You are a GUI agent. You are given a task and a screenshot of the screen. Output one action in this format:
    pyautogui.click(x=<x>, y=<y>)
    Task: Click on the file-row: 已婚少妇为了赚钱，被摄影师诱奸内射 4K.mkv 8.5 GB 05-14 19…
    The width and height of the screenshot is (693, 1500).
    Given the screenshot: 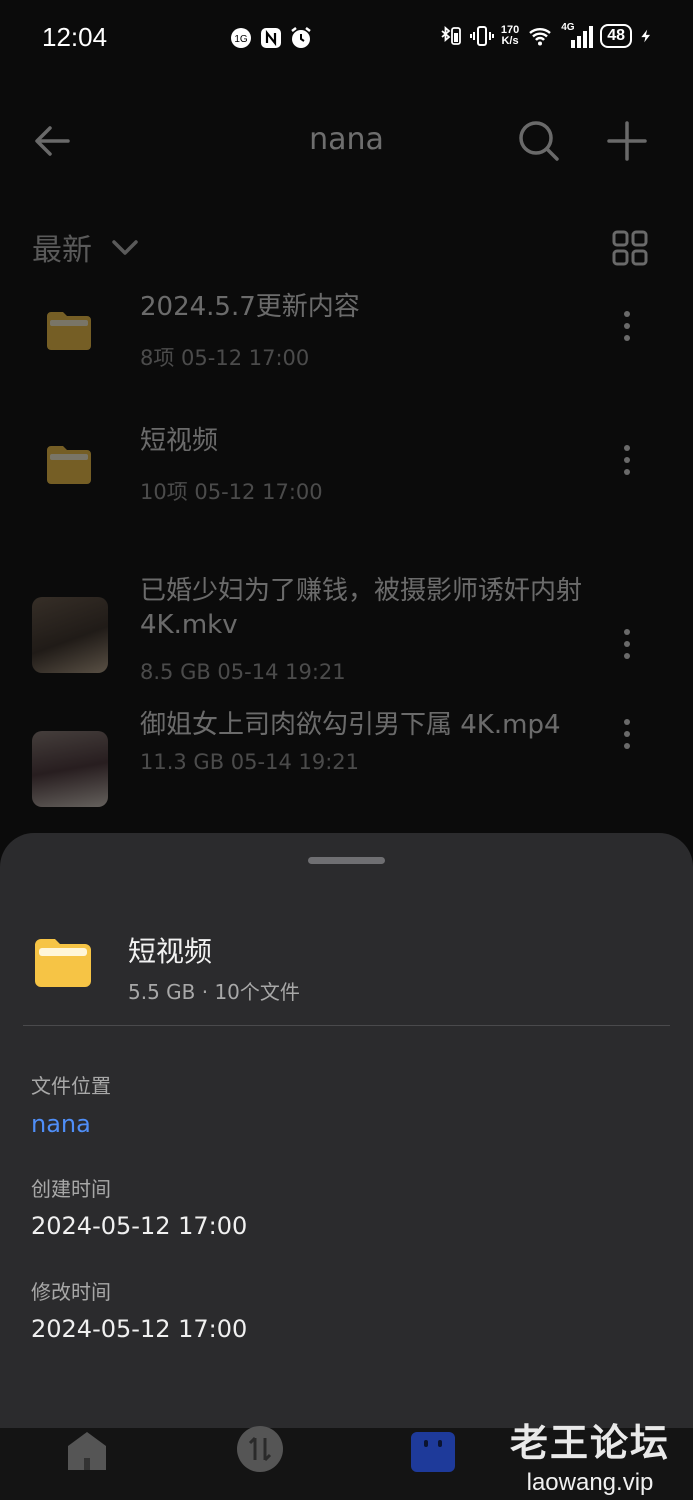 What is the action you would take?
    pyautogui.click(x=346, y=625)
    